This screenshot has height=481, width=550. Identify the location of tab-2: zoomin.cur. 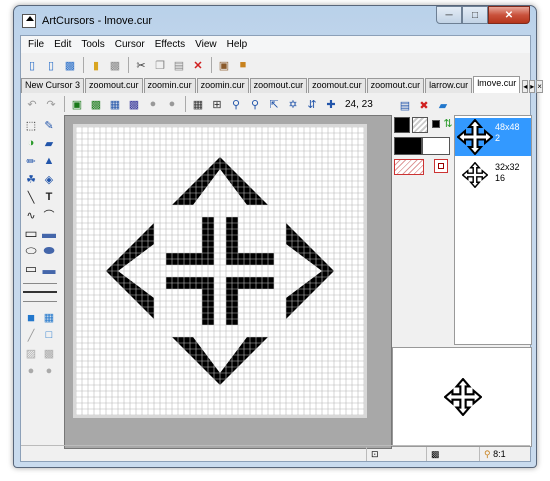
(169, 85).